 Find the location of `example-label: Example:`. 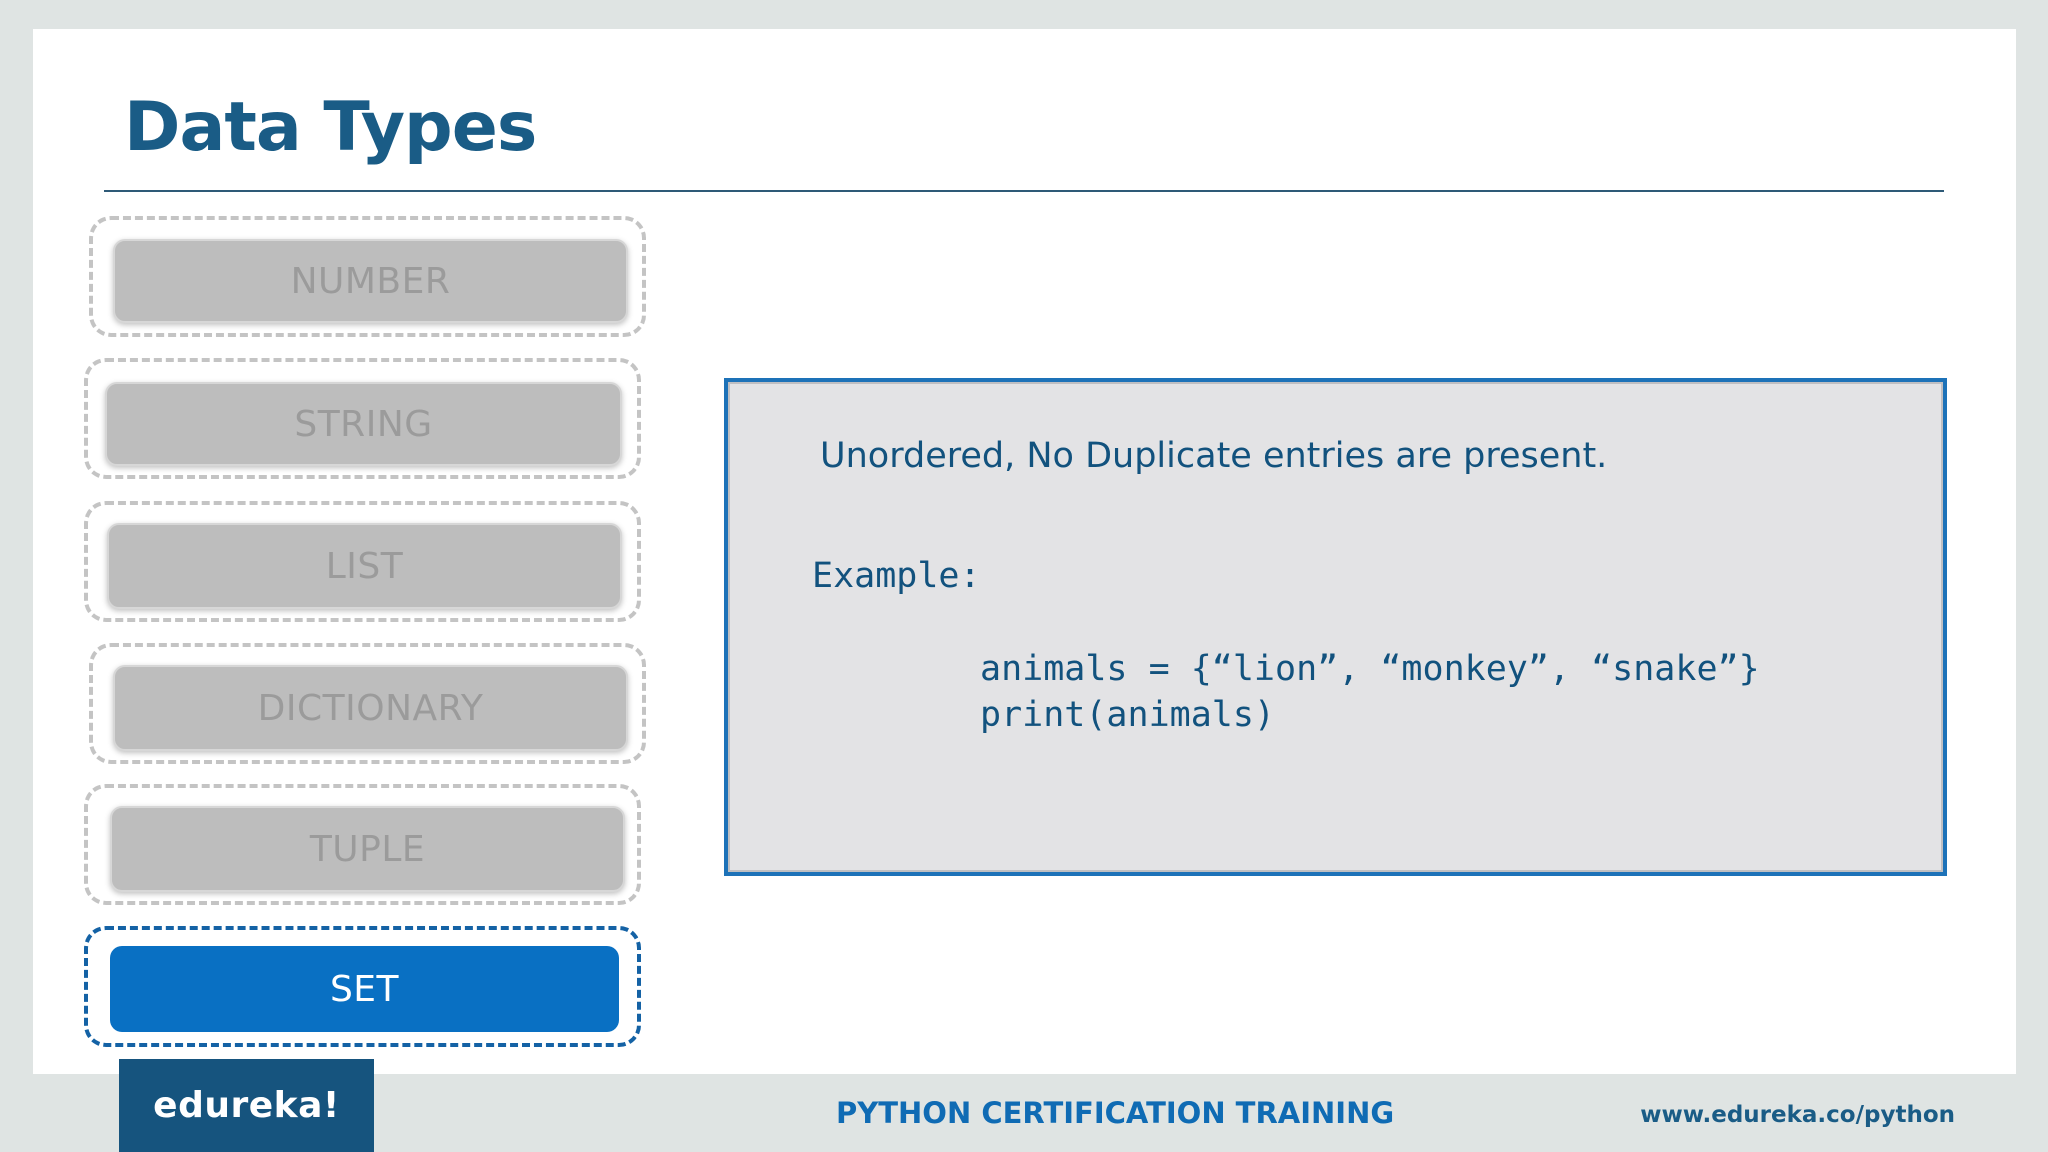

example-label: Example: is located at coordinates (896, 576).